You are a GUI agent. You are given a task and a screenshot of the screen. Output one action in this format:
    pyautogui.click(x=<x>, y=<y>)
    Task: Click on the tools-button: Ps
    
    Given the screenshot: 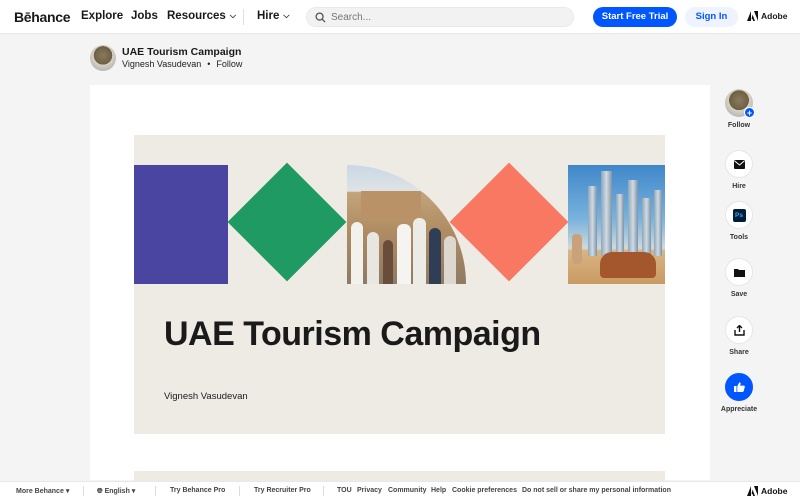 What is the action you would take?
    pyautogui.click(x=739, y=215)
    